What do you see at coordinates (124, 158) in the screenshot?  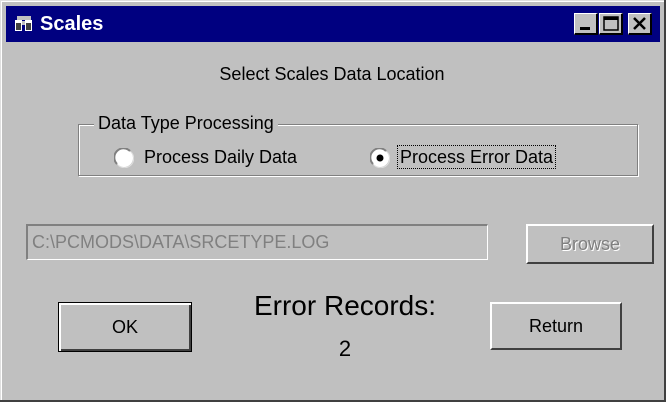 I see `radio-unchecked-icon` at bounding box center [124, 158].